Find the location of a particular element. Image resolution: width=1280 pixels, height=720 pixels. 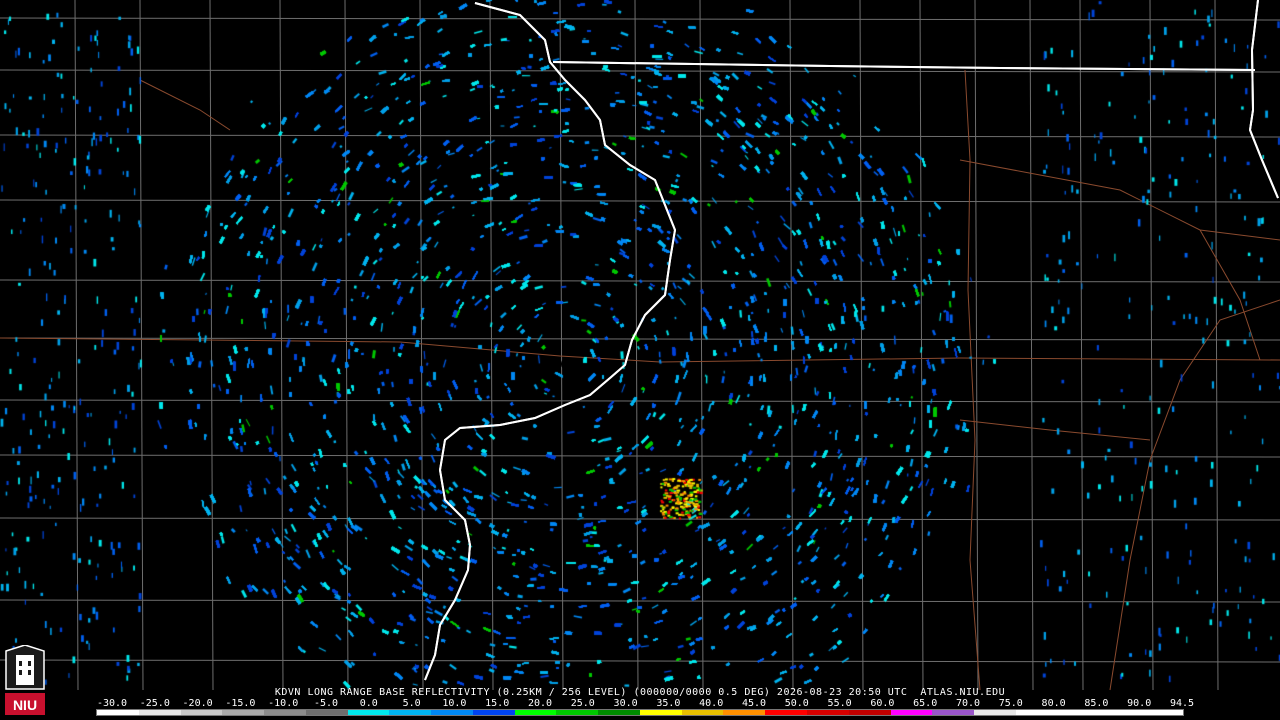

colorbar-tick-label: 65.0 is located at coordinates (925, 703).